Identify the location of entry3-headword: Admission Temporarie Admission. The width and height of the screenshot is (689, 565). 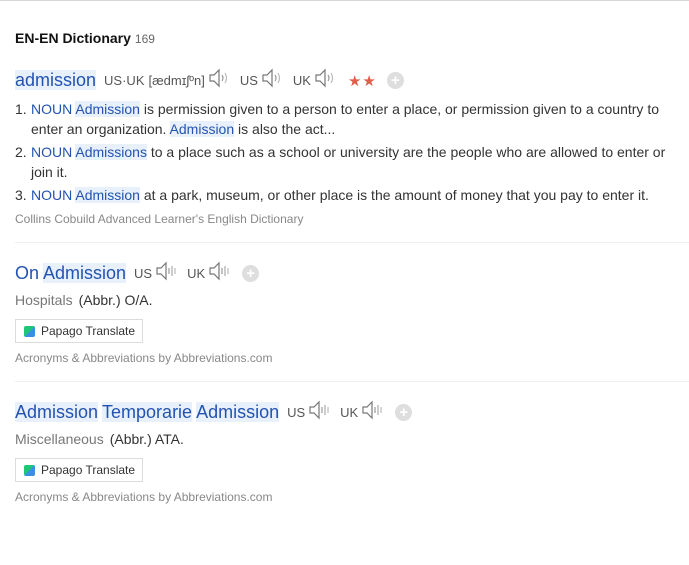
(147, 412).